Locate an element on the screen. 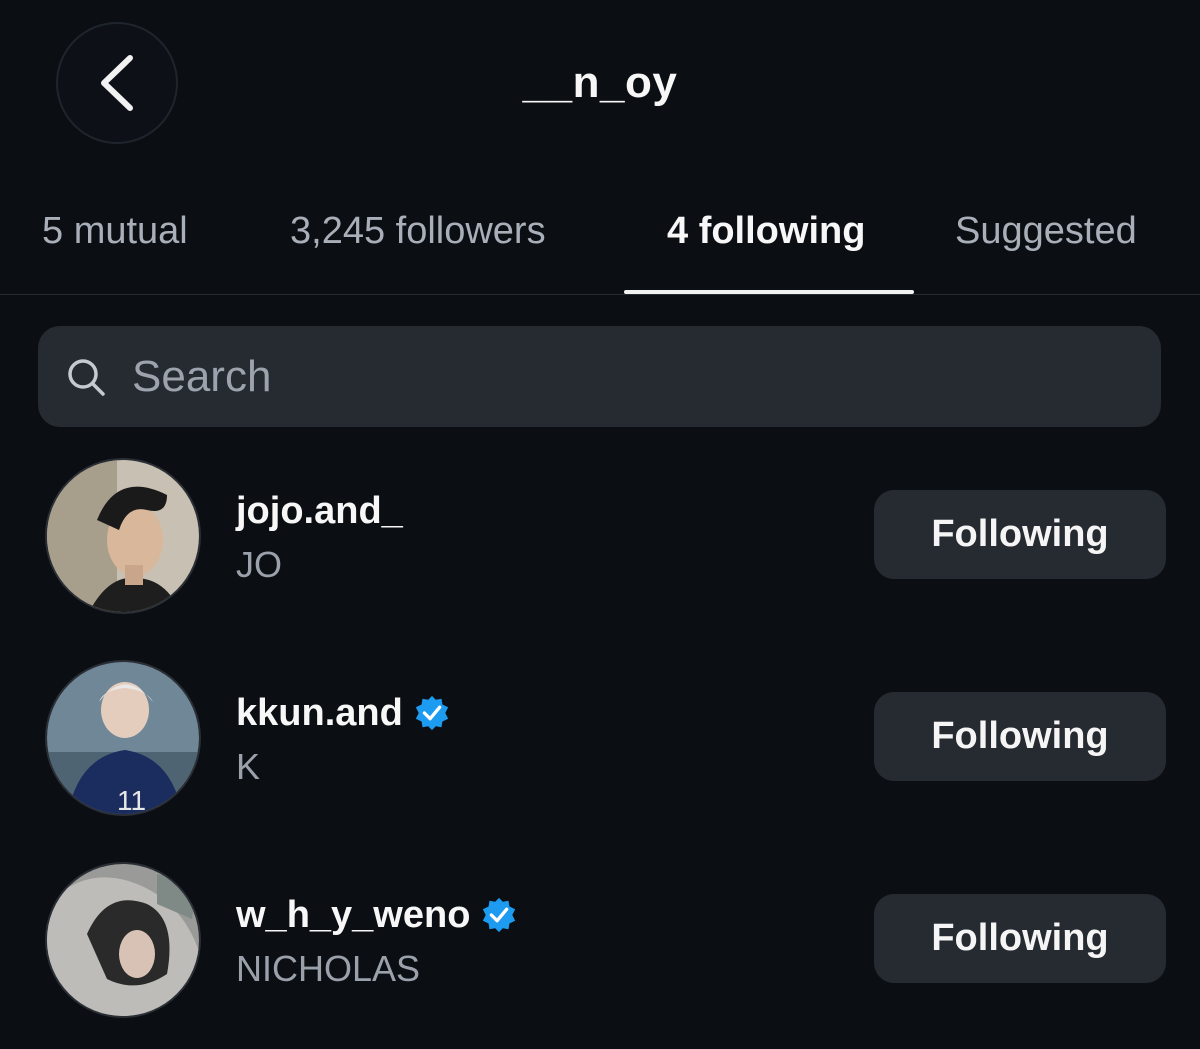 This screenshot has width=1200, height=1049. account-names: w_h_y_weno NICHOLAS is located at coordinates (377, 941).